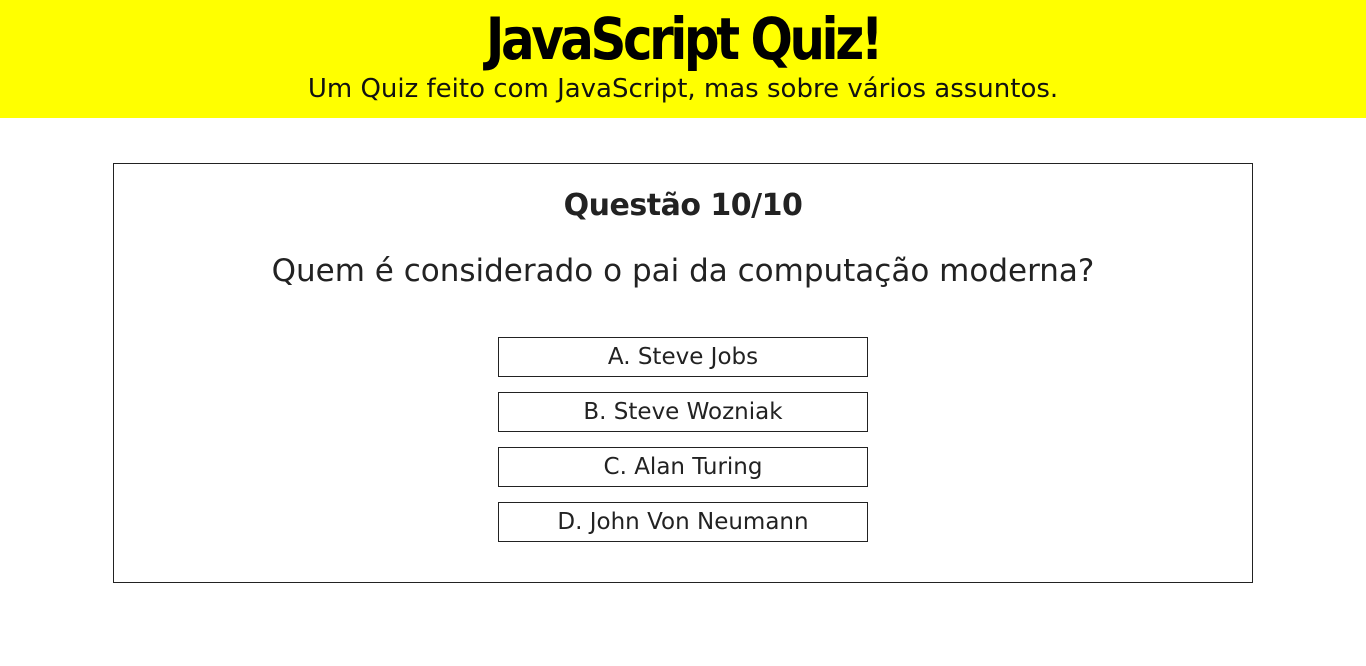 The image size is (1366, 666). Describe the element at coordinates (683, 205) in the screenshot. I see `question-counter: Questão 10/10` at that location.